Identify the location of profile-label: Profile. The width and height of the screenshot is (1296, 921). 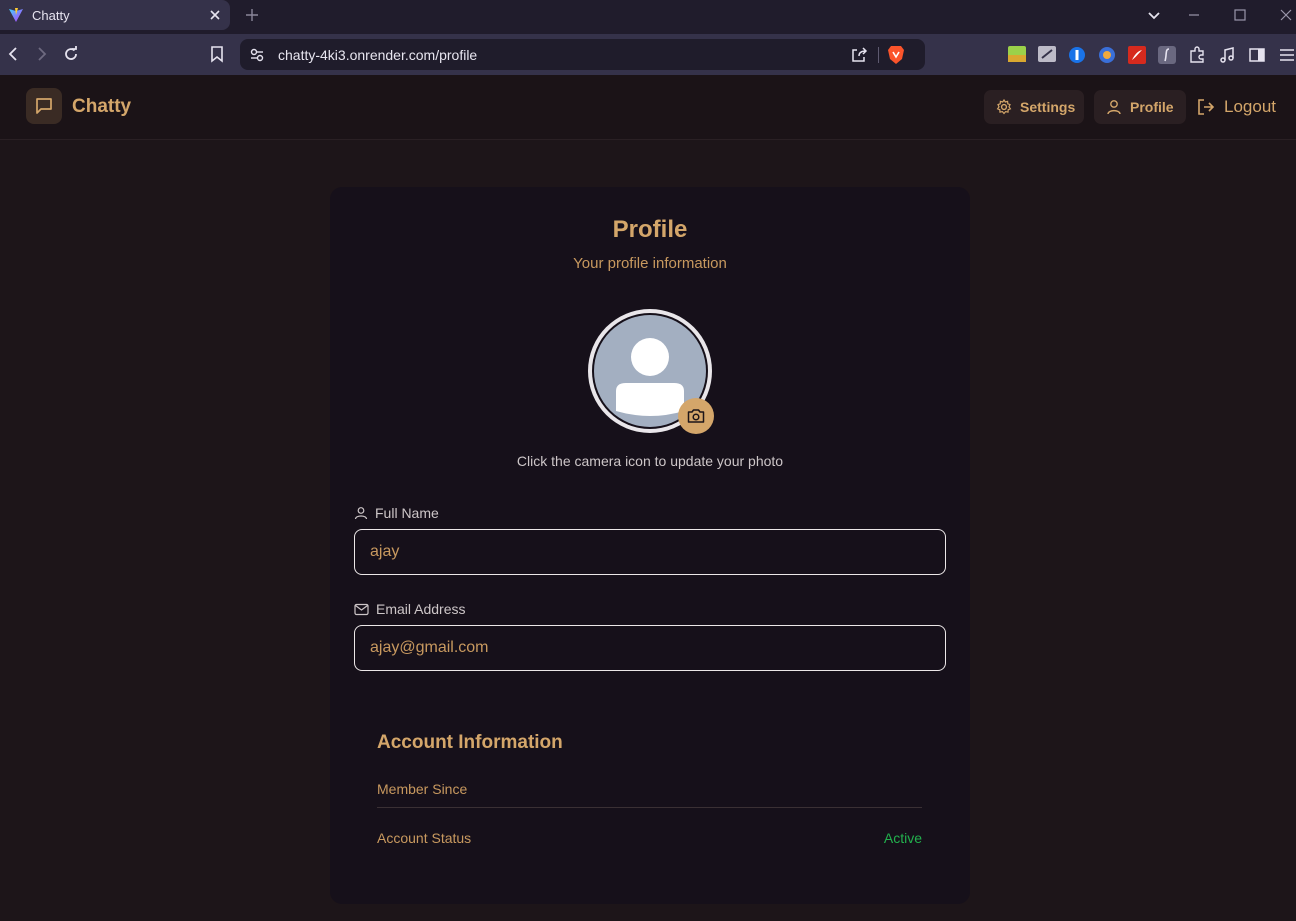
(1152, 107).